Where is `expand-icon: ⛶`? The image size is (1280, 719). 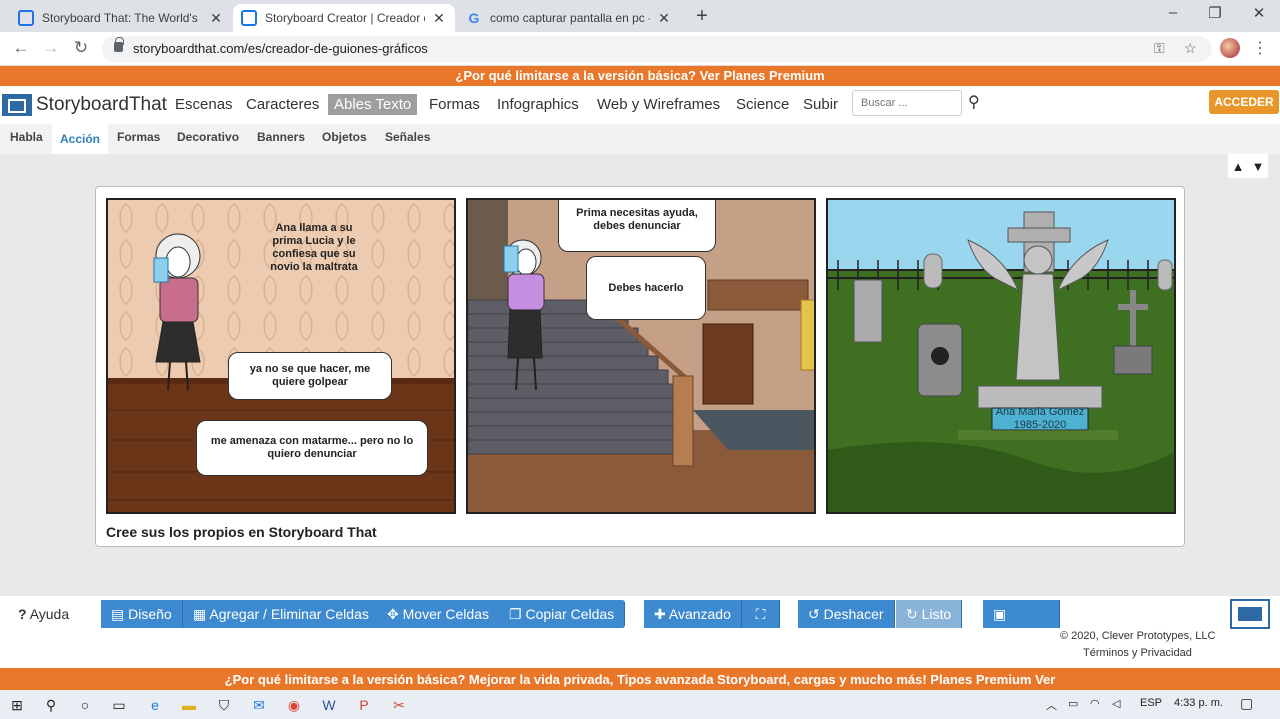
expand-icon: ⛶ is located at coordinates (760, 614).